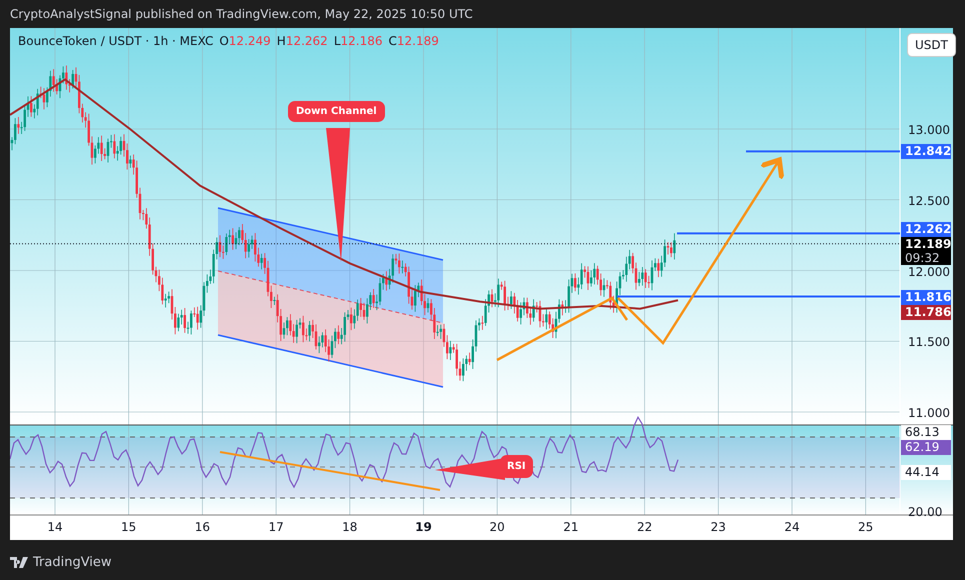  What do you see at coordinates (423, 527) in the screenshot?
I see `date-label: 19` at bounding box center [423, 527].